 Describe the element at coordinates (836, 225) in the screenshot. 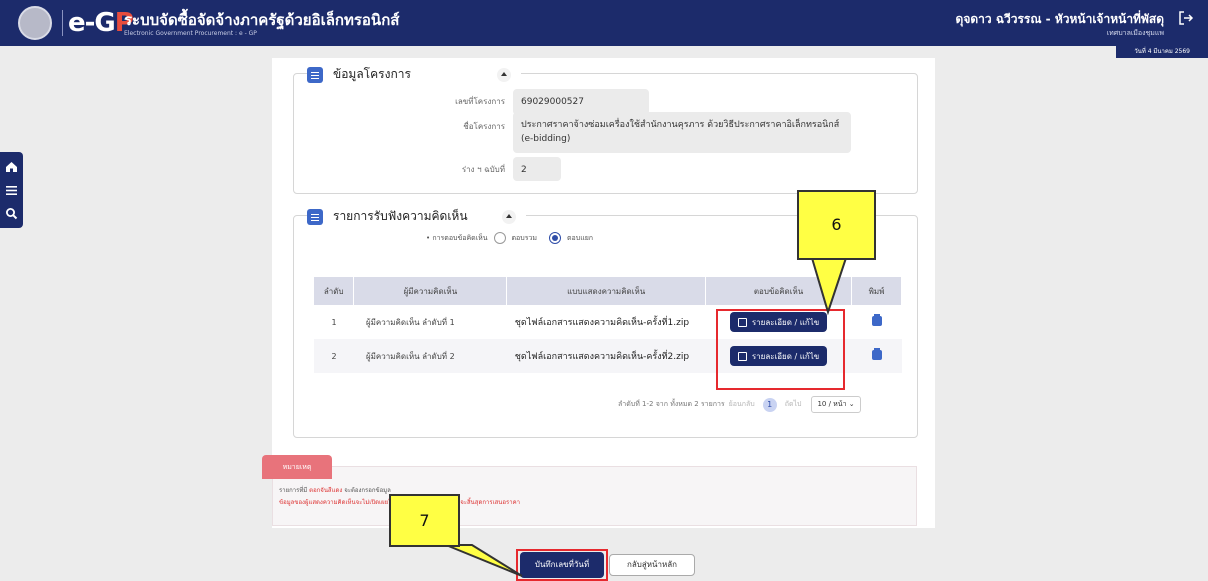

I see `callout-6: 6` at that location.